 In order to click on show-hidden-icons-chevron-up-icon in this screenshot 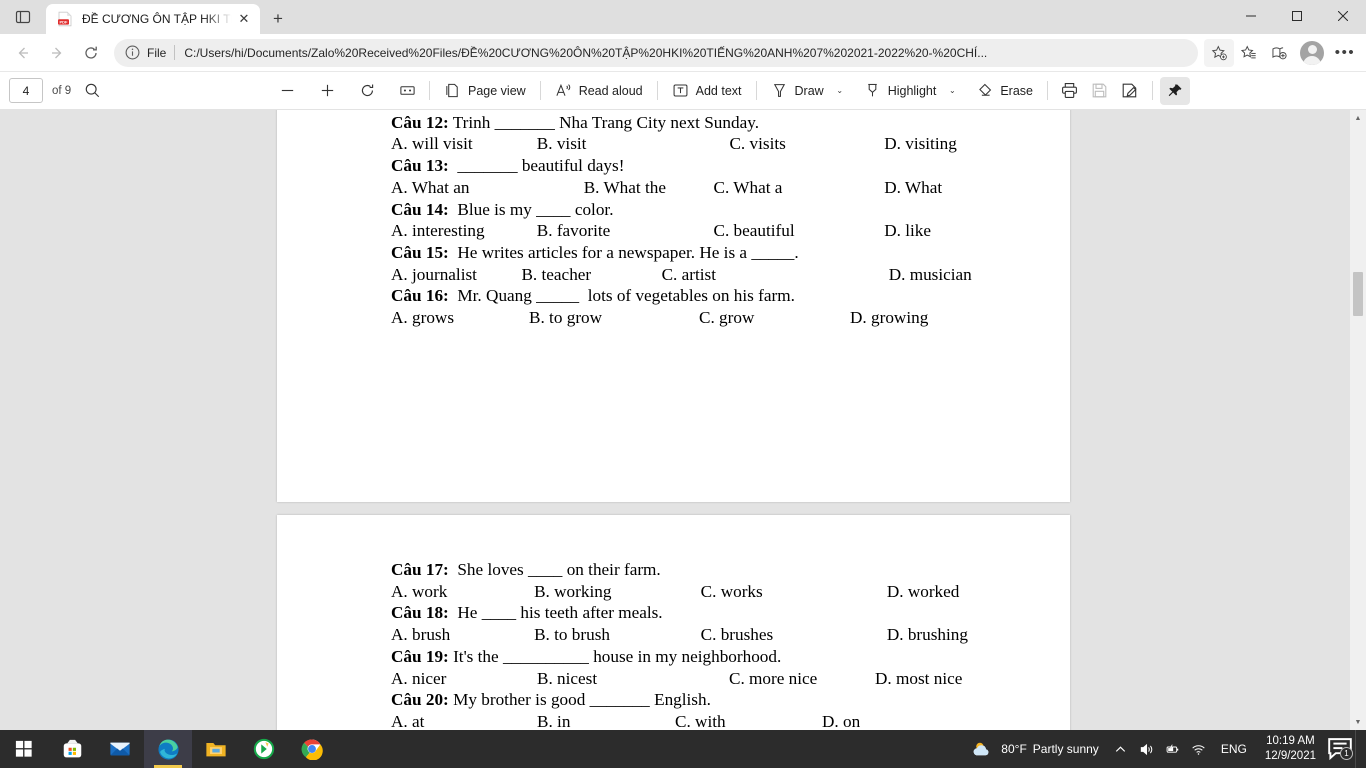, I will do `click(1121, 749)`.